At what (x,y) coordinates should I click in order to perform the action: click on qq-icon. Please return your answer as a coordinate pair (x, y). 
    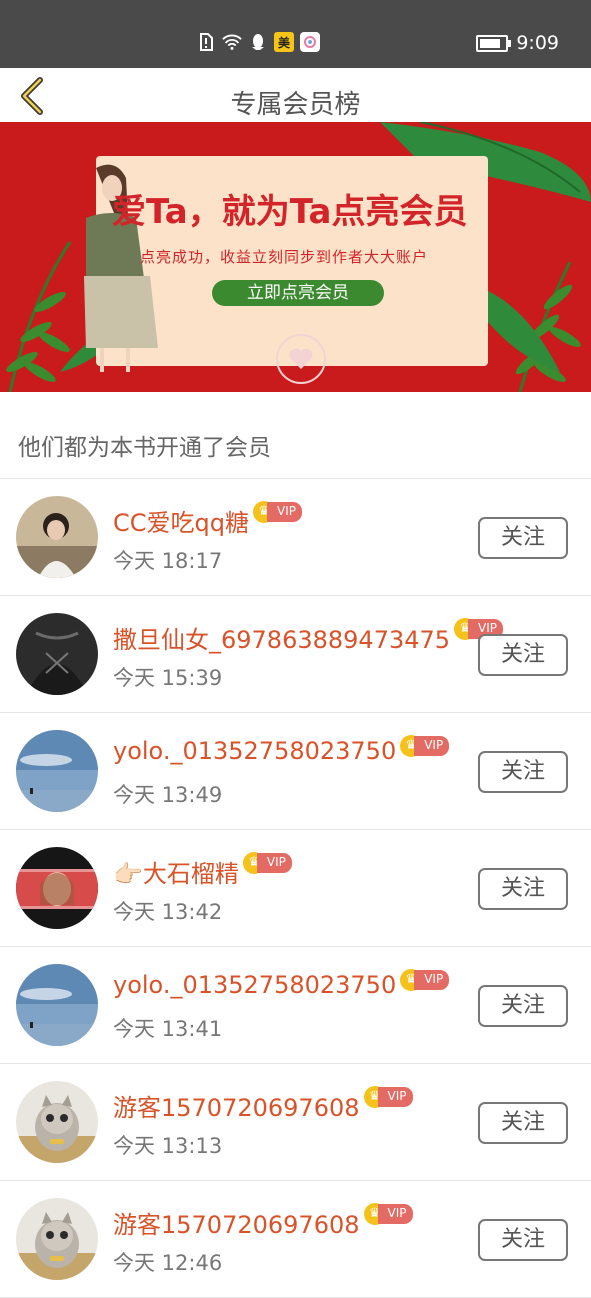
    Looking at the image, I should click on (258, 42).